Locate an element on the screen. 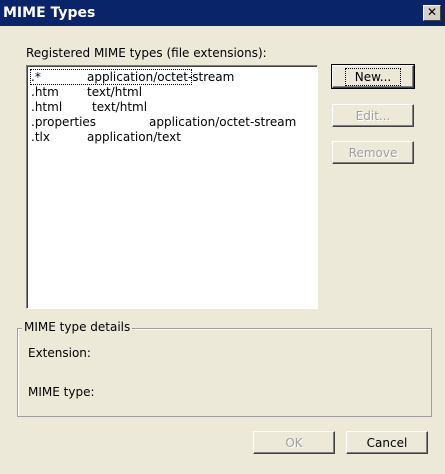  list-label: Registered MIME types (file extensions): is located at coordinates (146, 53).